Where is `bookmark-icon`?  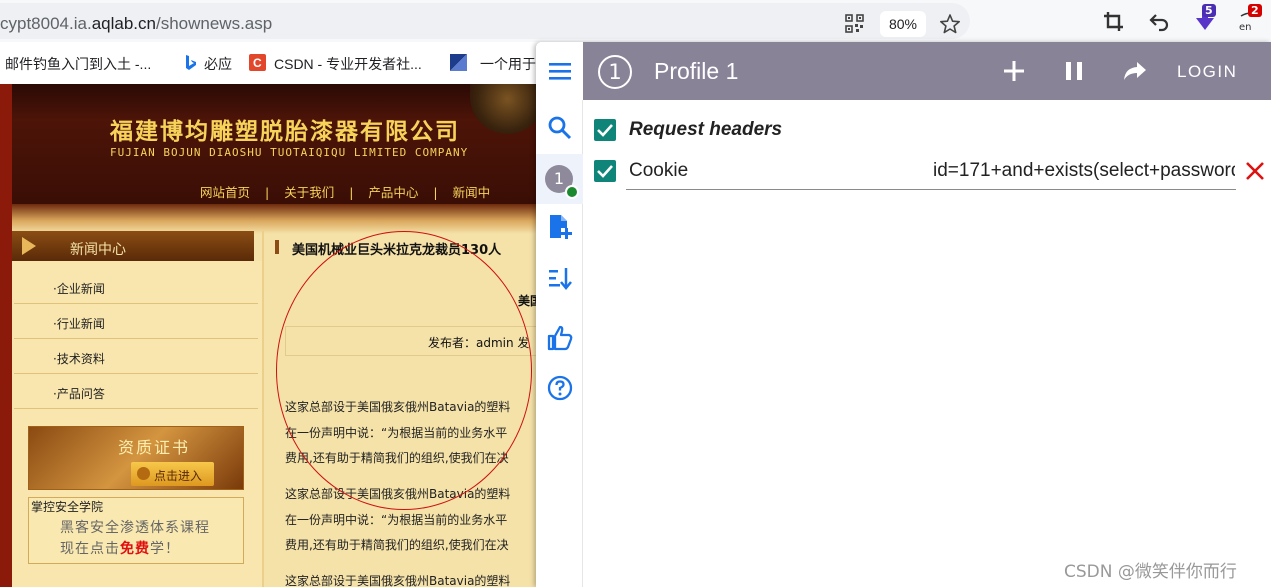
bookmark-icon is located at coordinates (458, 62).